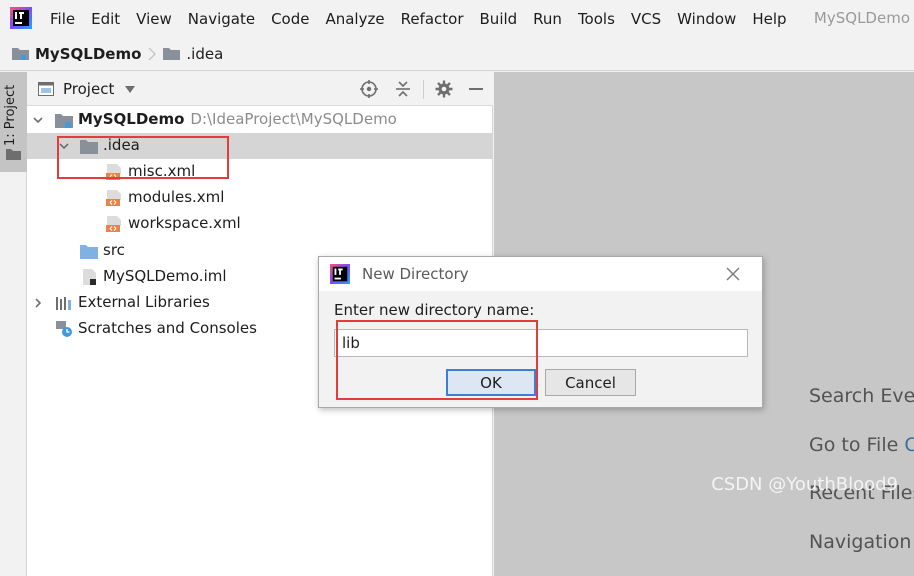 This screenshot has height=576, width=914. I want to click on hint-shortcut: C, so click(909, 445).